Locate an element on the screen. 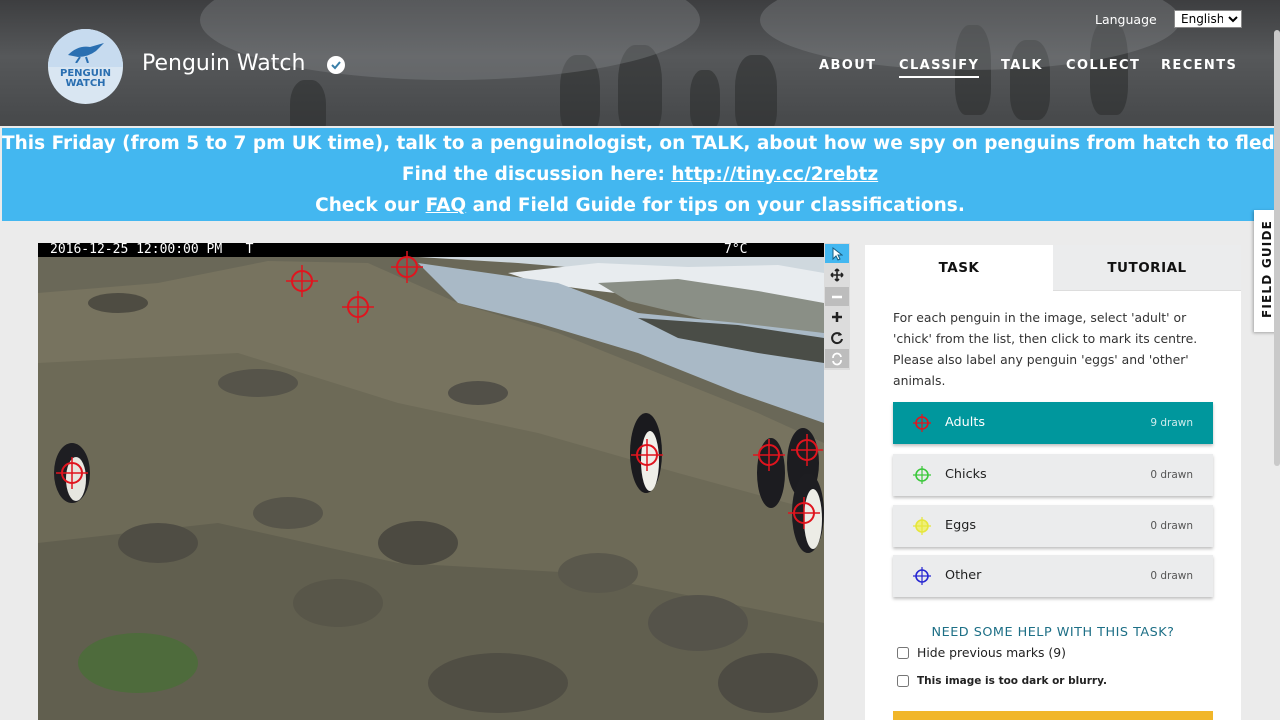  hide-marks-option: Hide previous marks (9) is located at coordinates (981, 652).